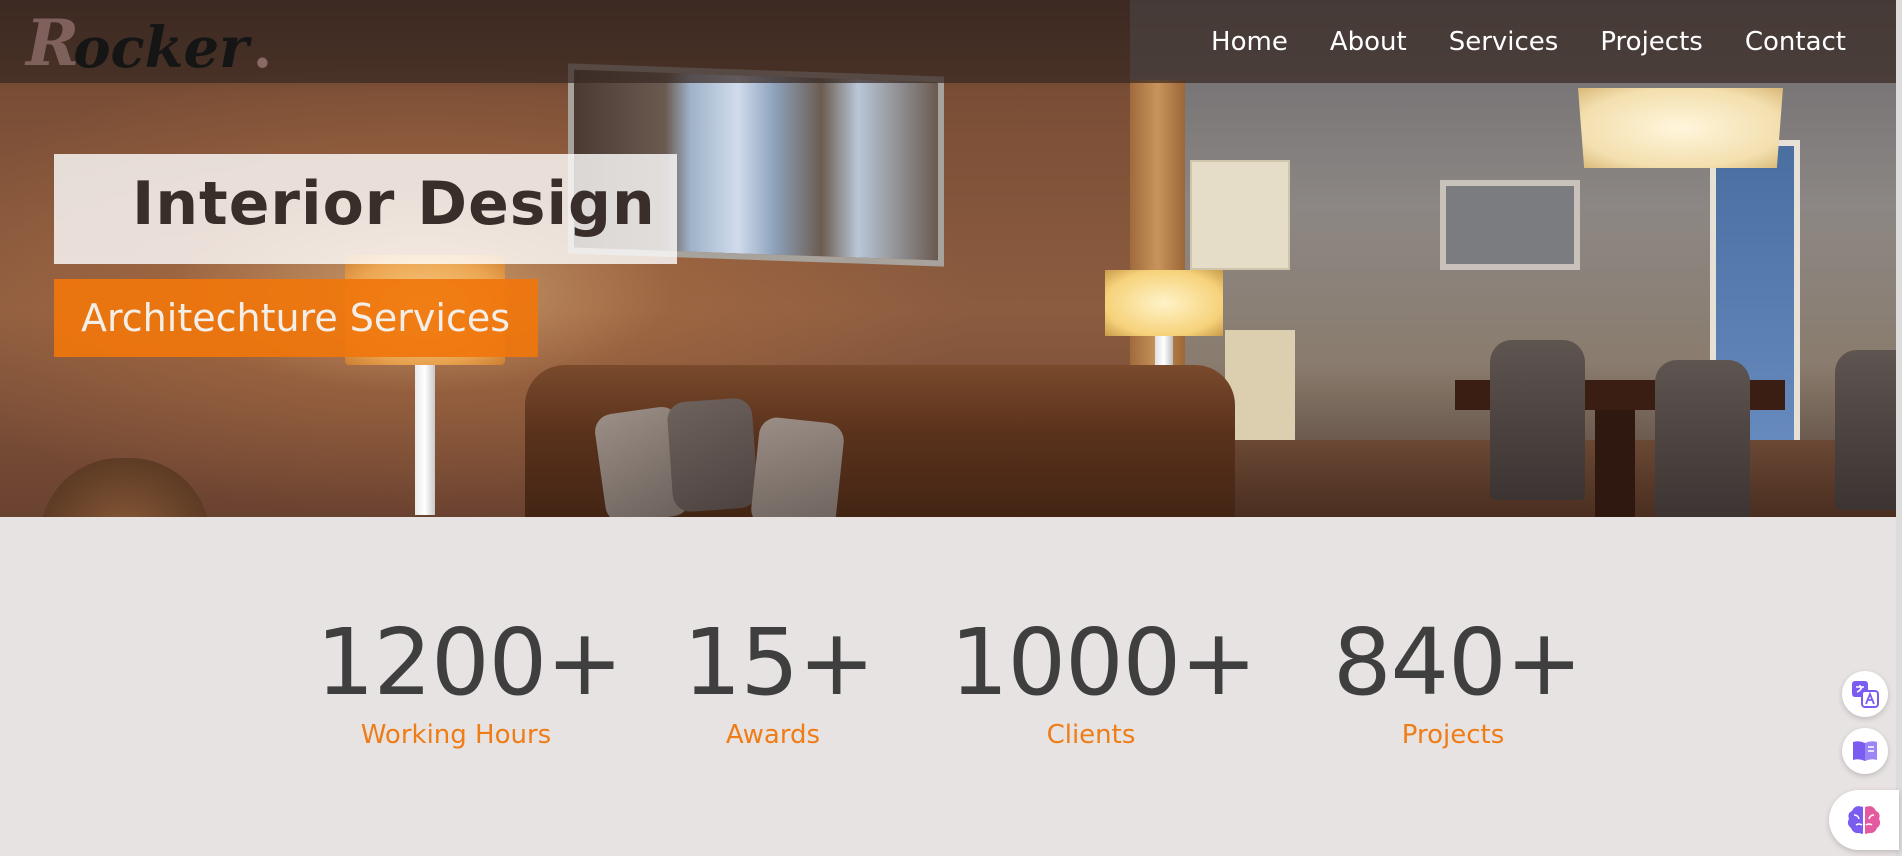 The width and height of the screenshot is (1902, 856). I want to click on stat-clients: 1000+ Clients, so click(1103, 679).